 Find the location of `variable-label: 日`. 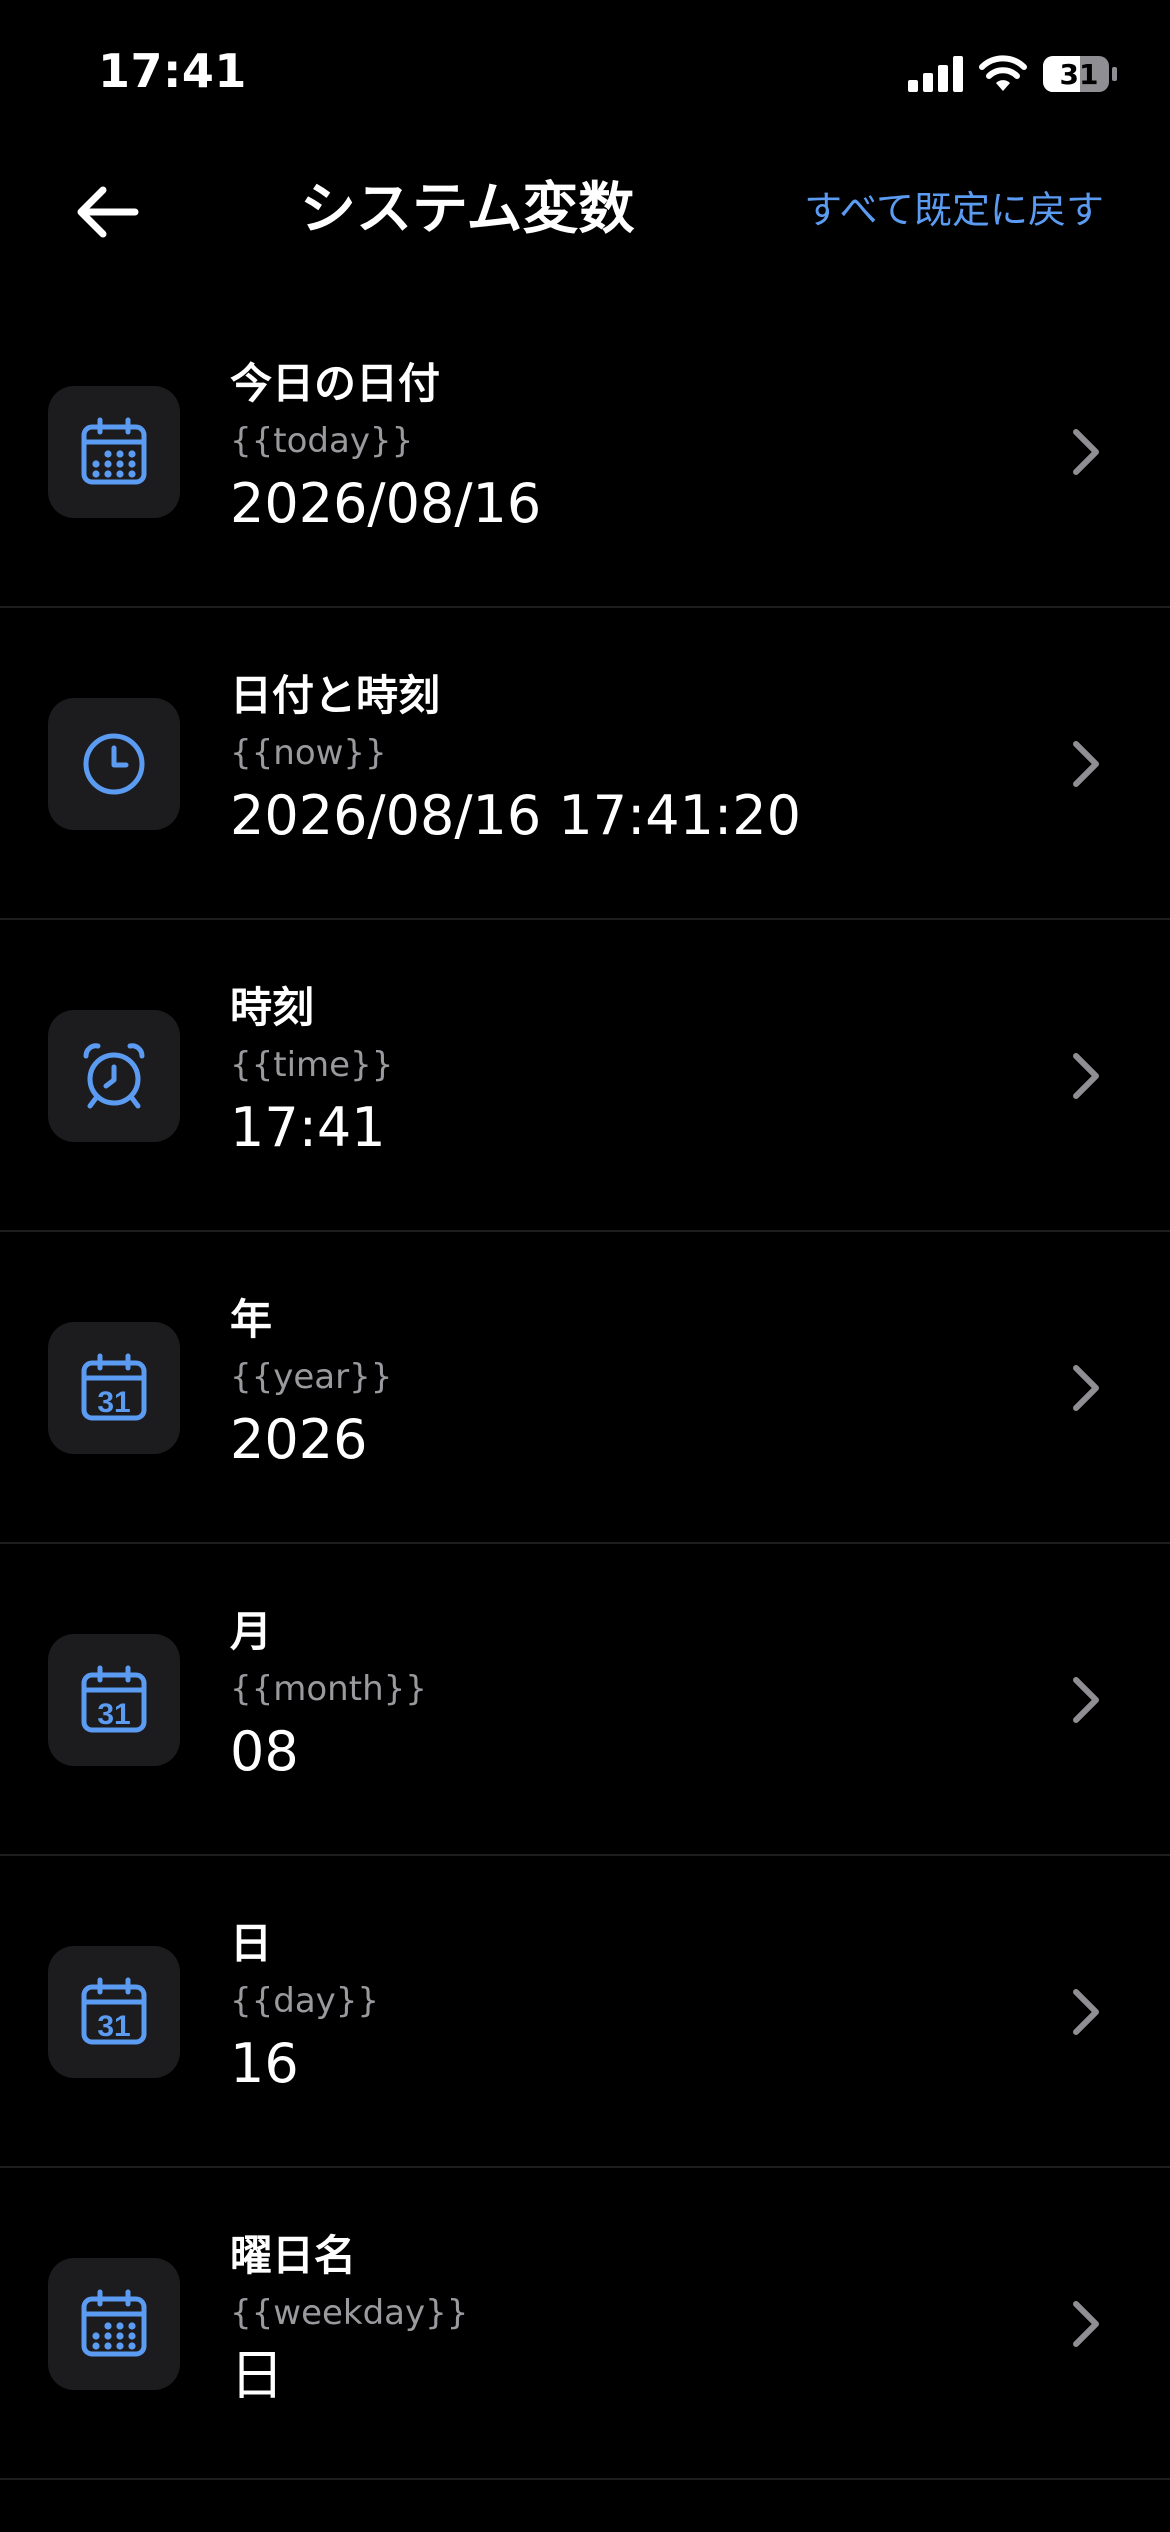

variable-label: 日 is located at coordinates (251, 1943).